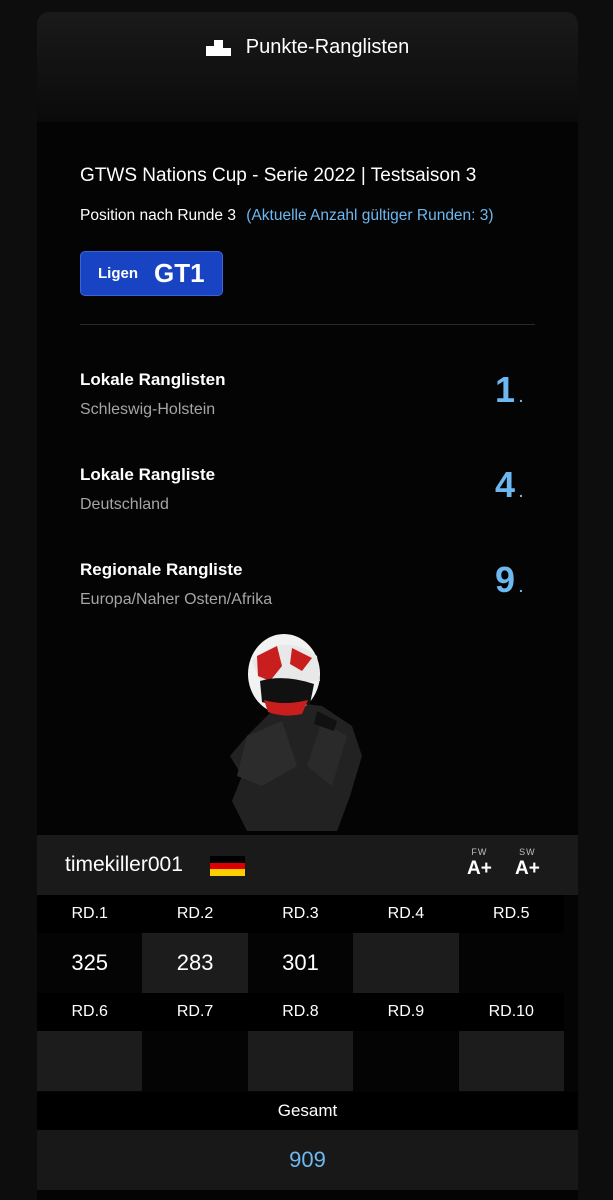 The height and width of the screenshot is (1200, 613). I want to click on ranking-region: Schleswig-Holstein, so click(148, 409).